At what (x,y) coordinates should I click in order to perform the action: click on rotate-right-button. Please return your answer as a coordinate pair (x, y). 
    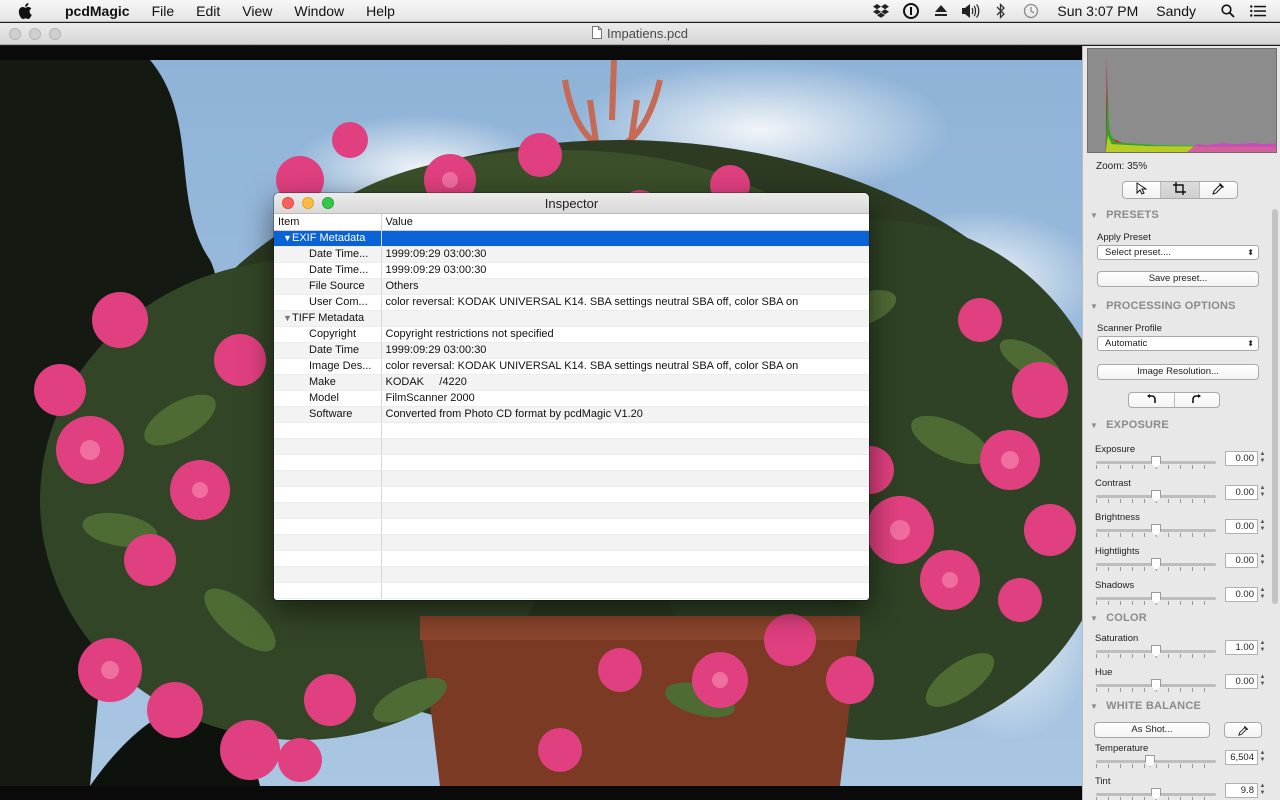
    Looking at the image, I should click on (1197, 400).